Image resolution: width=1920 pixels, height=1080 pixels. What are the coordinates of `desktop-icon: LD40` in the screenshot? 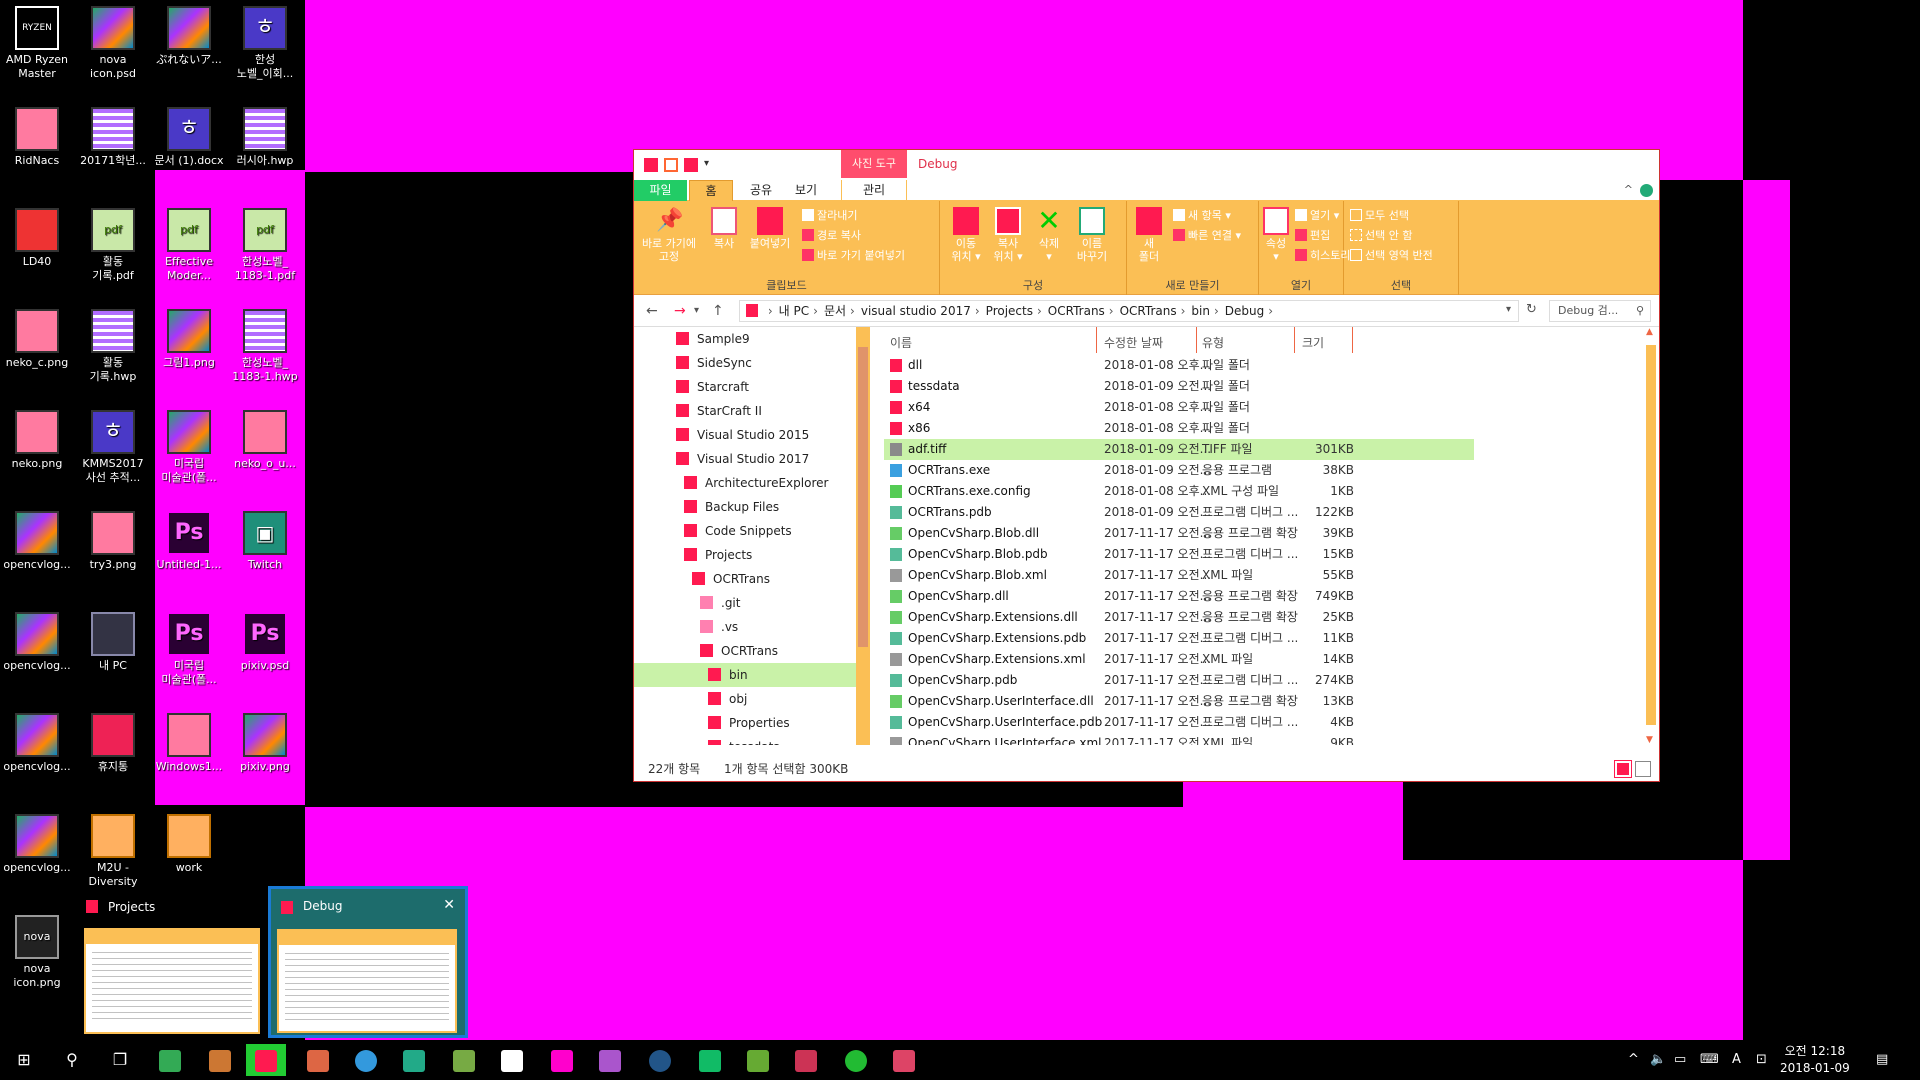 It's located at (38, 238).